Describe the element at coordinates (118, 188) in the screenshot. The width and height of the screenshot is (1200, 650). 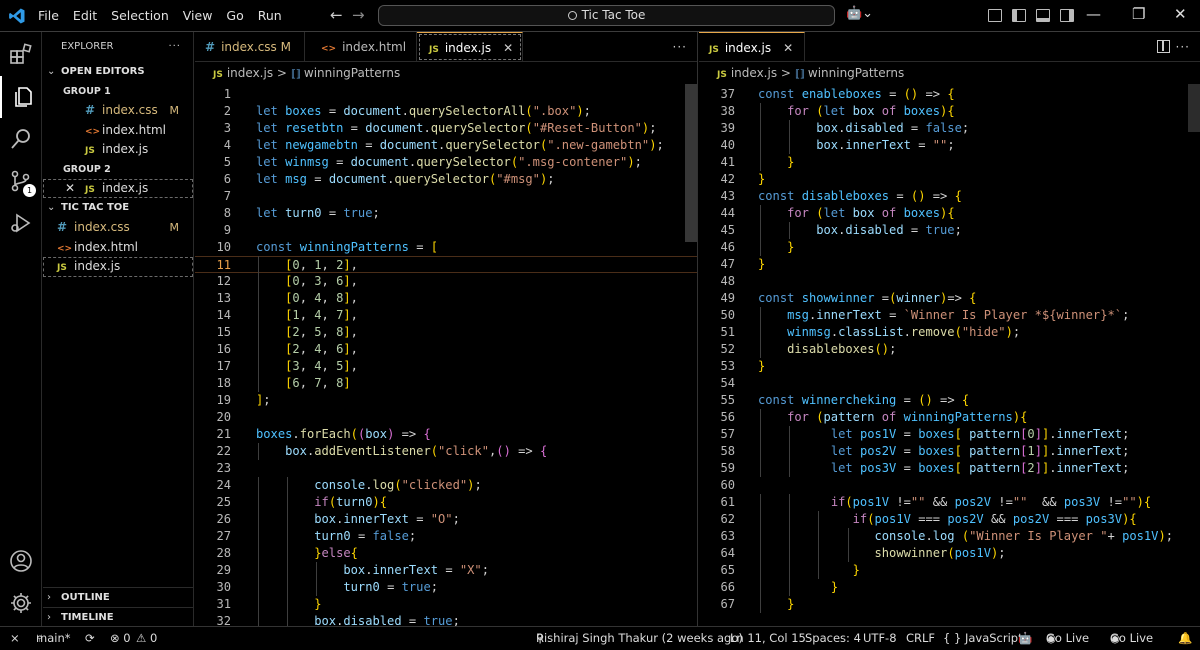
I see `open-editor-group2-index-js: ✕ JS index.js` at that location.